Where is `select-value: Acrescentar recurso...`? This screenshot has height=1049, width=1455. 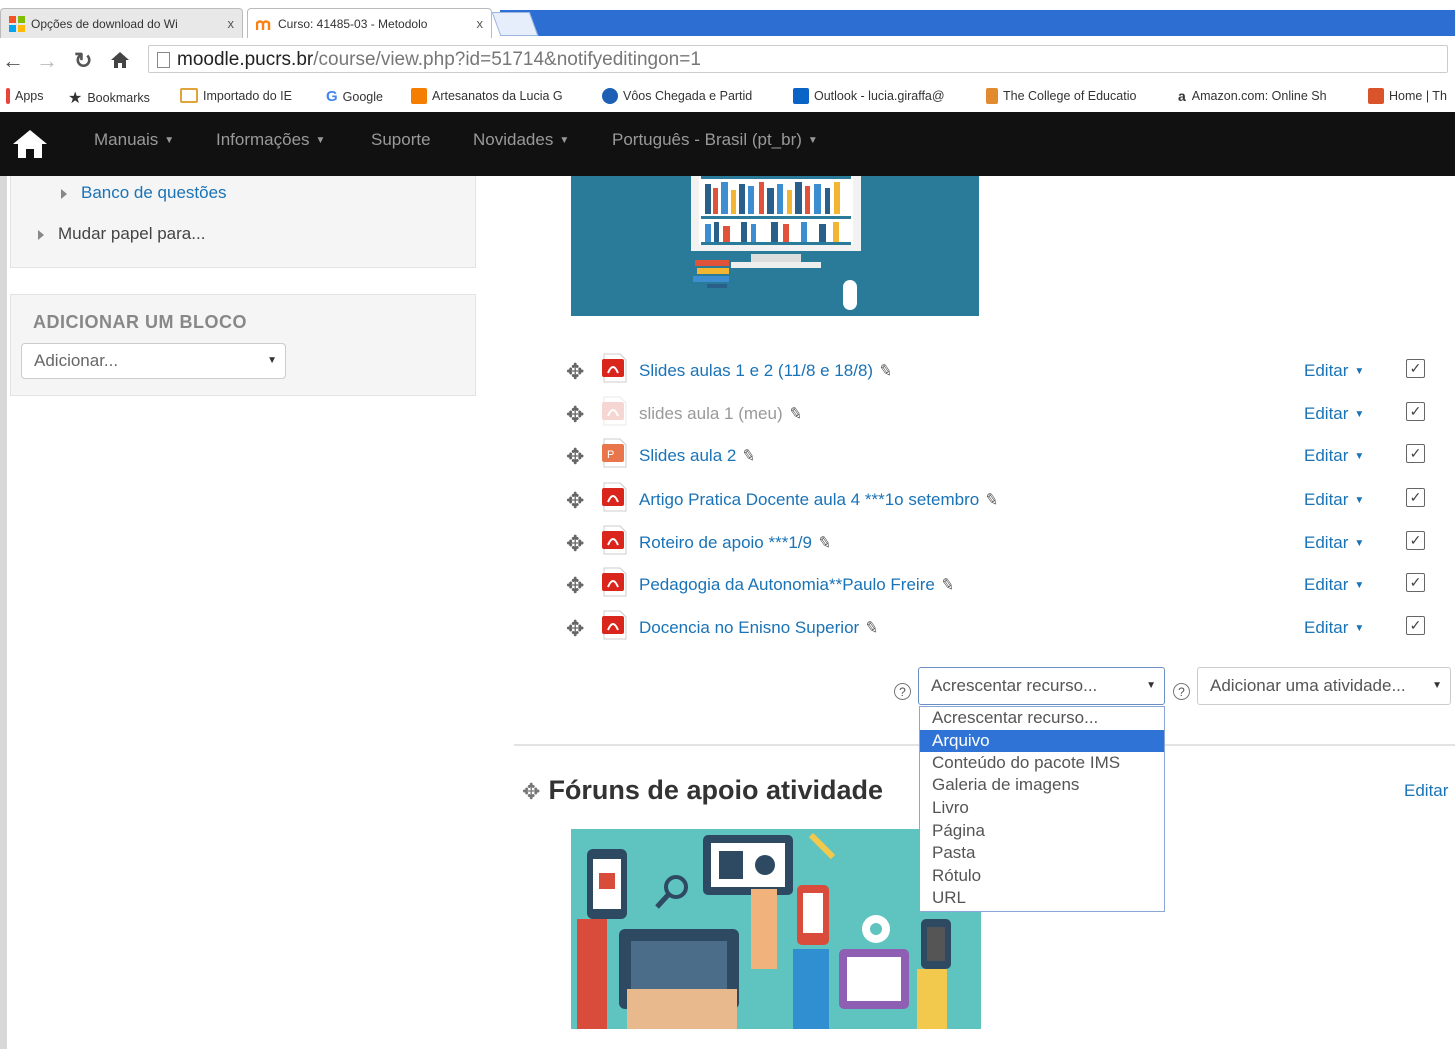 select-value: Acrescentar recurso... is located at coordinates (1014, 685).